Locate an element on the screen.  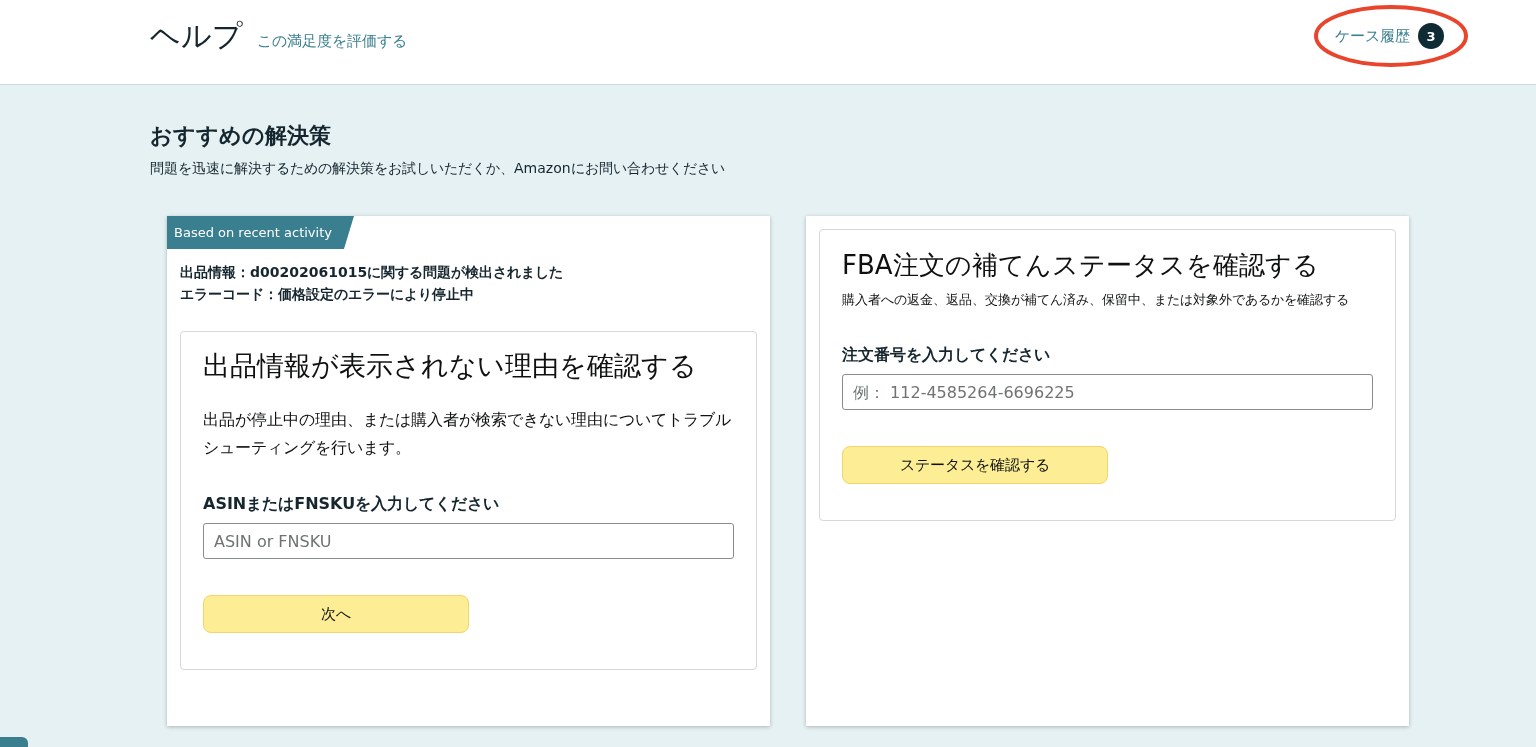
submit-button: ステータスを確認する is located at coordinates (975, 465).